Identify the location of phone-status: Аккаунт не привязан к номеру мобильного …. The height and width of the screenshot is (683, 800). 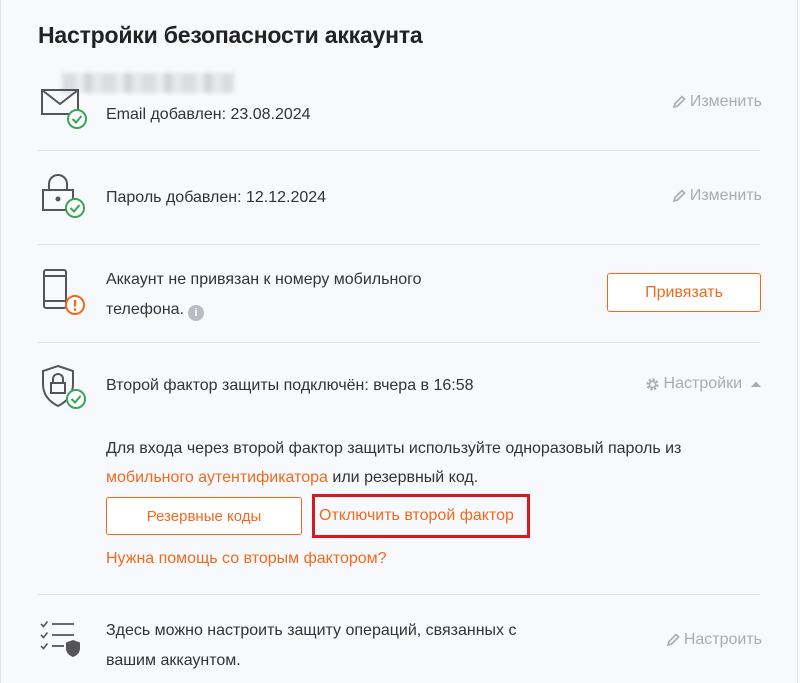
(264, 295).